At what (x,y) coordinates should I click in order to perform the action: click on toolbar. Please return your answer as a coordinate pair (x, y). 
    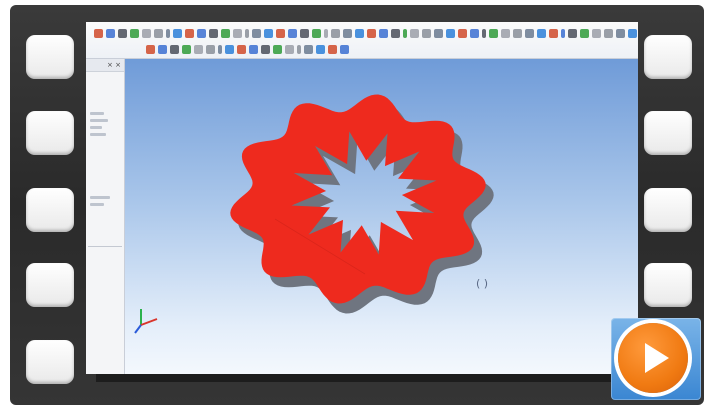
    Looking at the image, I should click on (362, 40).